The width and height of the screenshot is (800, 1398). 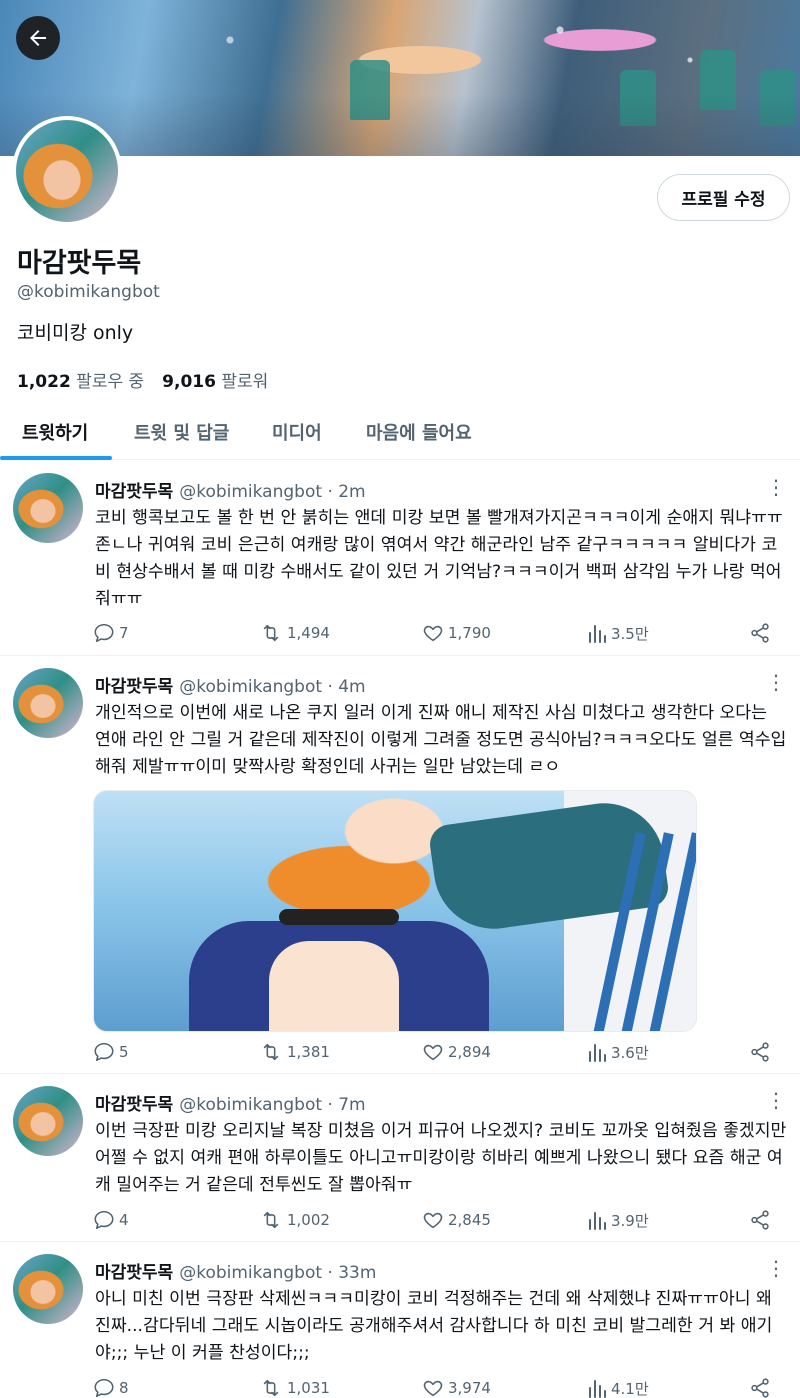 I want to click on retweet-button: 1,031, so click(x=294, y=1387).